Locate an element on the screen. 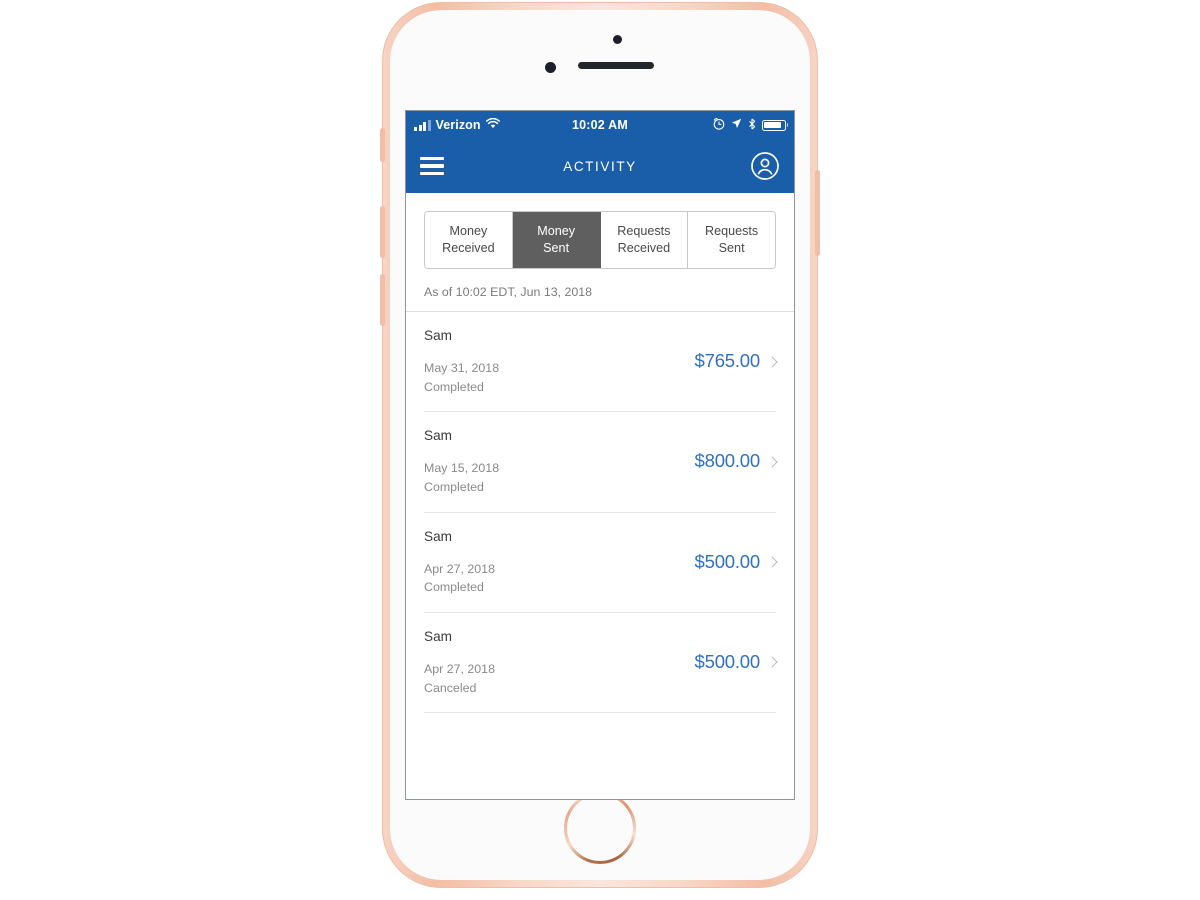  transaction-amount-group: $765.00 is located at coordinates (736, 350).